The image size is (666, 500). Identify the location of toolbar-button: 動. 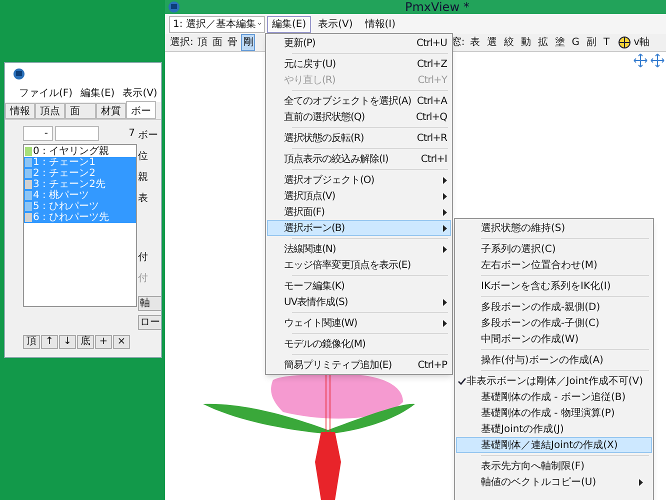
(525, 42).